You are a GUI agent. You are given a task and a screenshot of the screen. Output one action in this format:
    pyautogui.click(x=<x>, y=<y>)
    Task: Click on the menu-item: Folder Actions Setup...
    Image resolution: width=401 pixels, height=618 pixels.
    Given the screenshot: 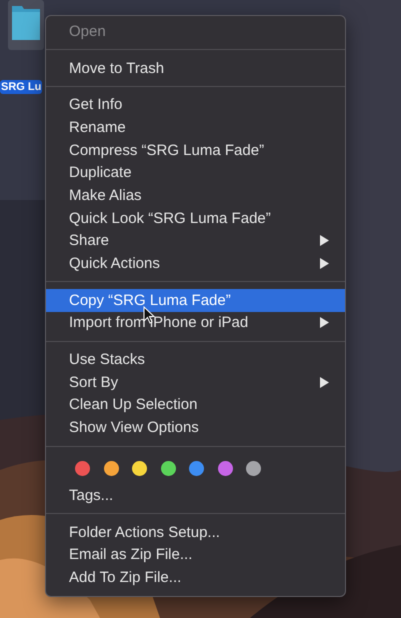 What is the action you would take?
    pyautogui.click(x=195, y=532)
    